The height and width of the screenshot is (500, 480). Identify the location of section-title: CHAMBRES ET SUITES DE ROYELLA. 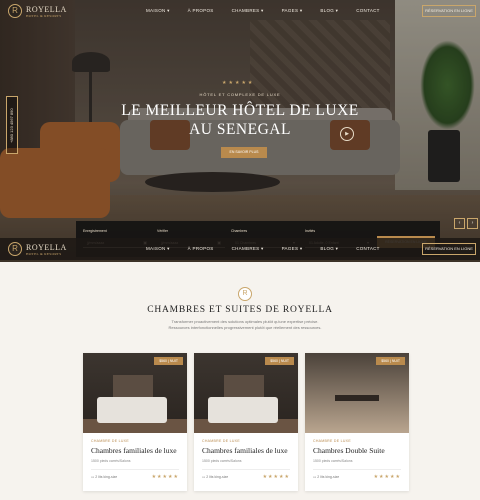
(240, 310).